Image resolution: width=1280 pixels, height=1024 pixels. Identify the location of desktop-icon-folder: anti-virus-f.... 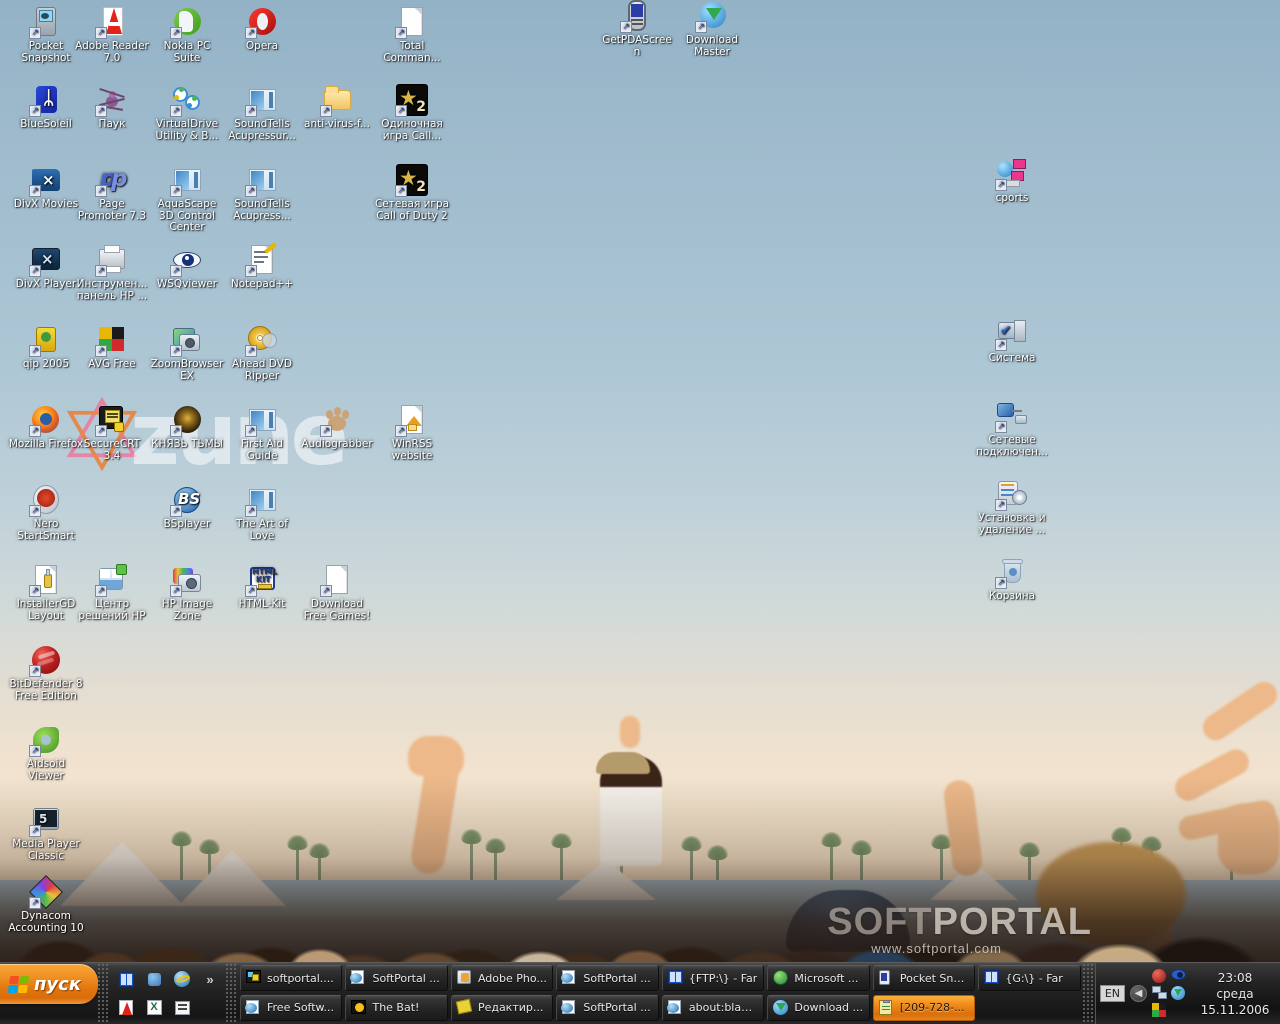
(337, 107).